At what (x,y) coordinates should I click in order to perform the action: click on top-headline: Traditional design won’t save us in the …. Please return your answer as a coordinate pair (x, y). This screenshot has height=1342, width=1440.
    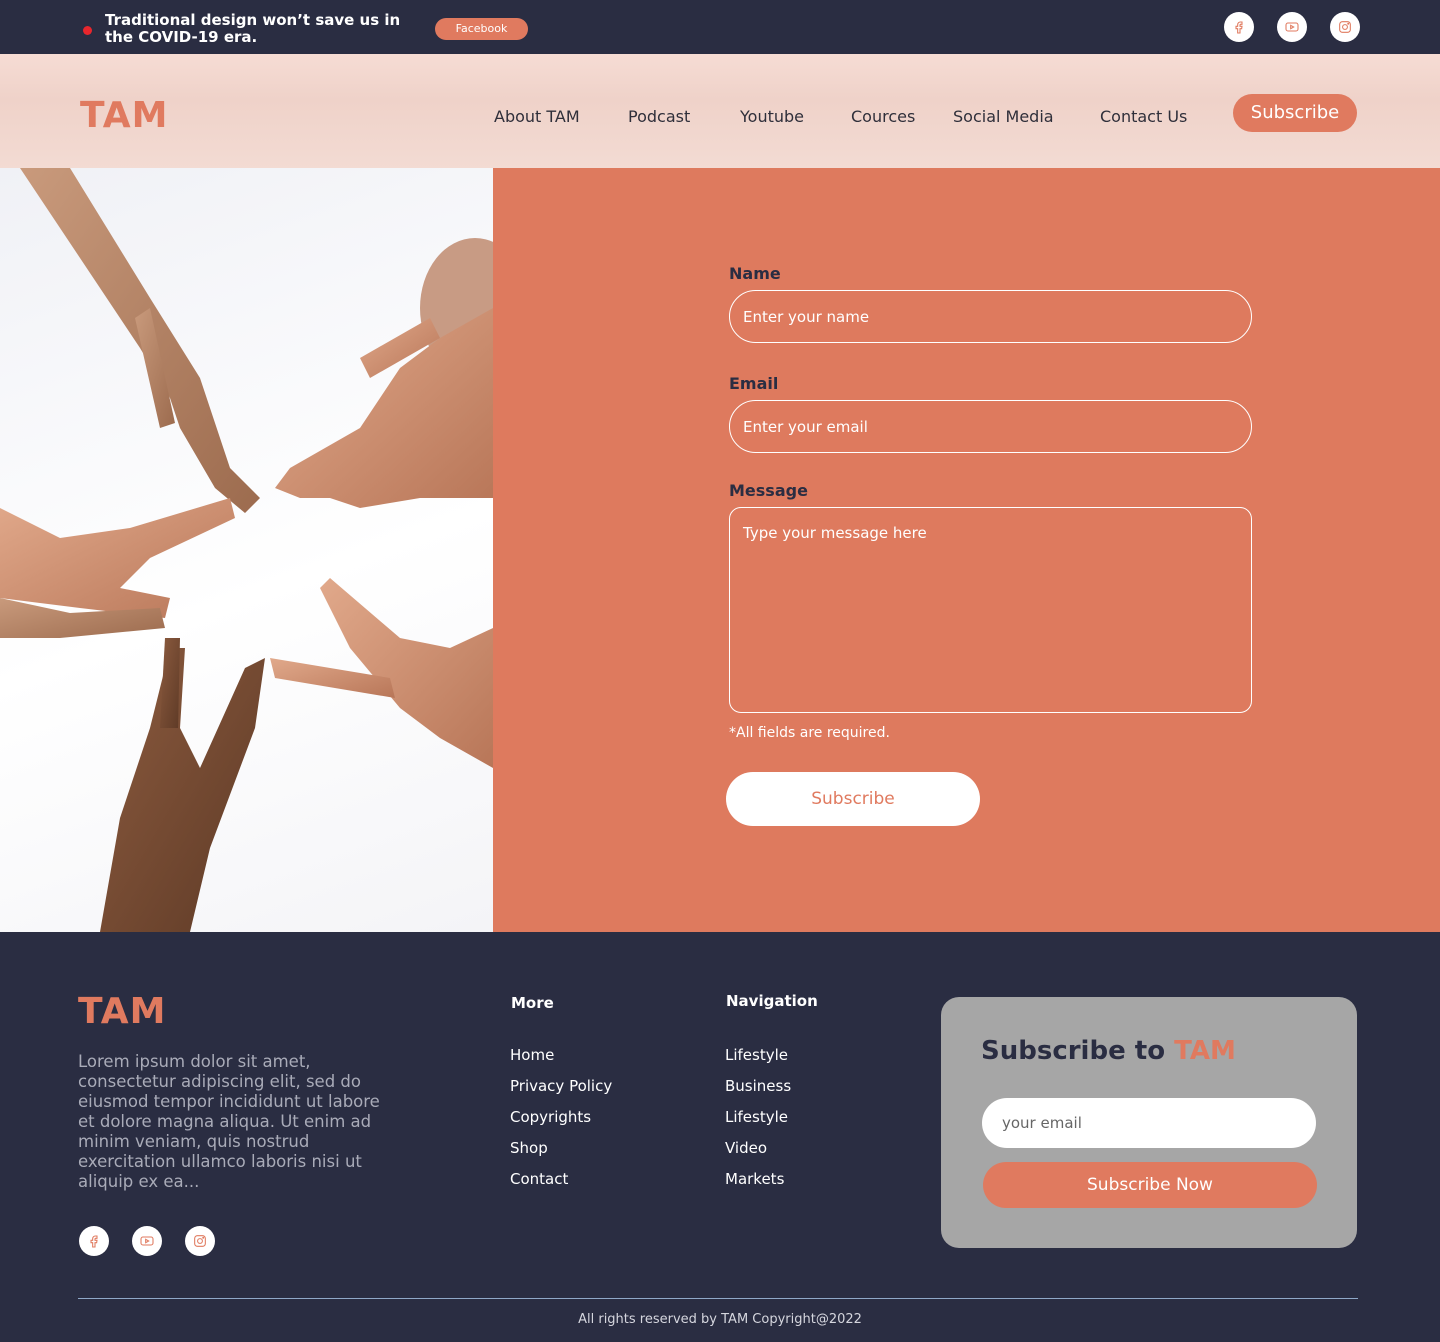
    Looking at the image, I should click on (255, 29).